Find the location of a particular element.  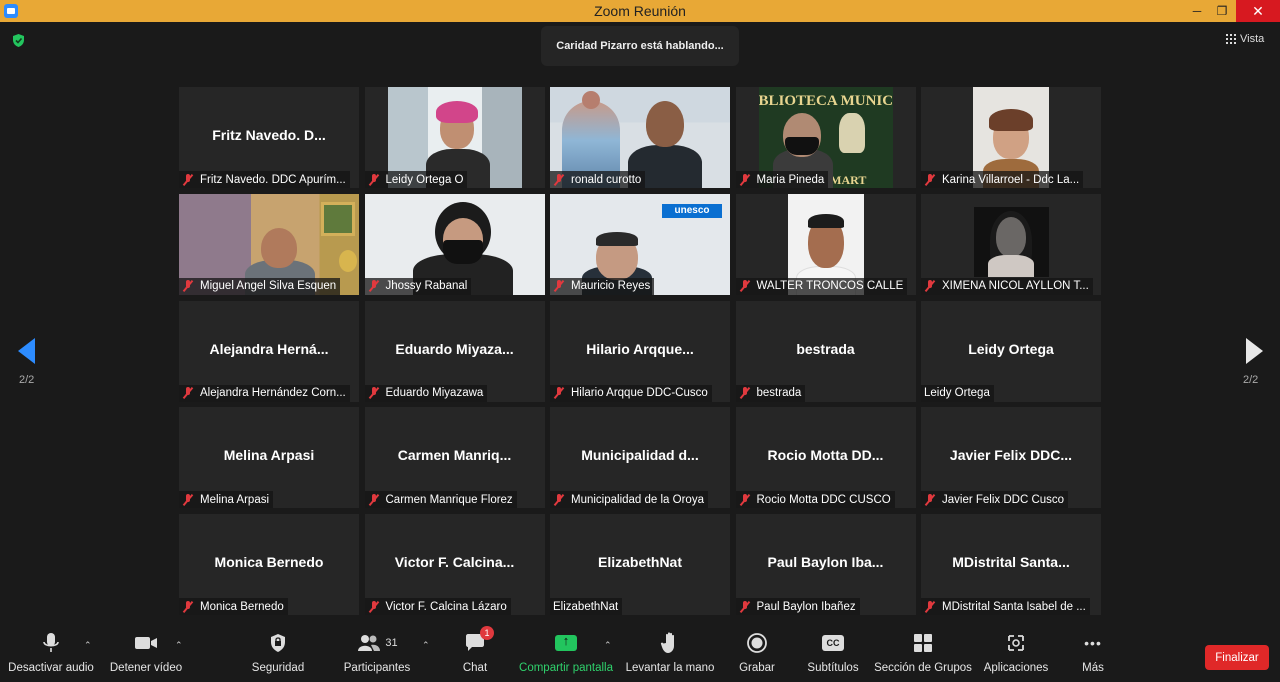

participant-label: Miguel Angel Silva Esquen is located at coordinates (260, 286).